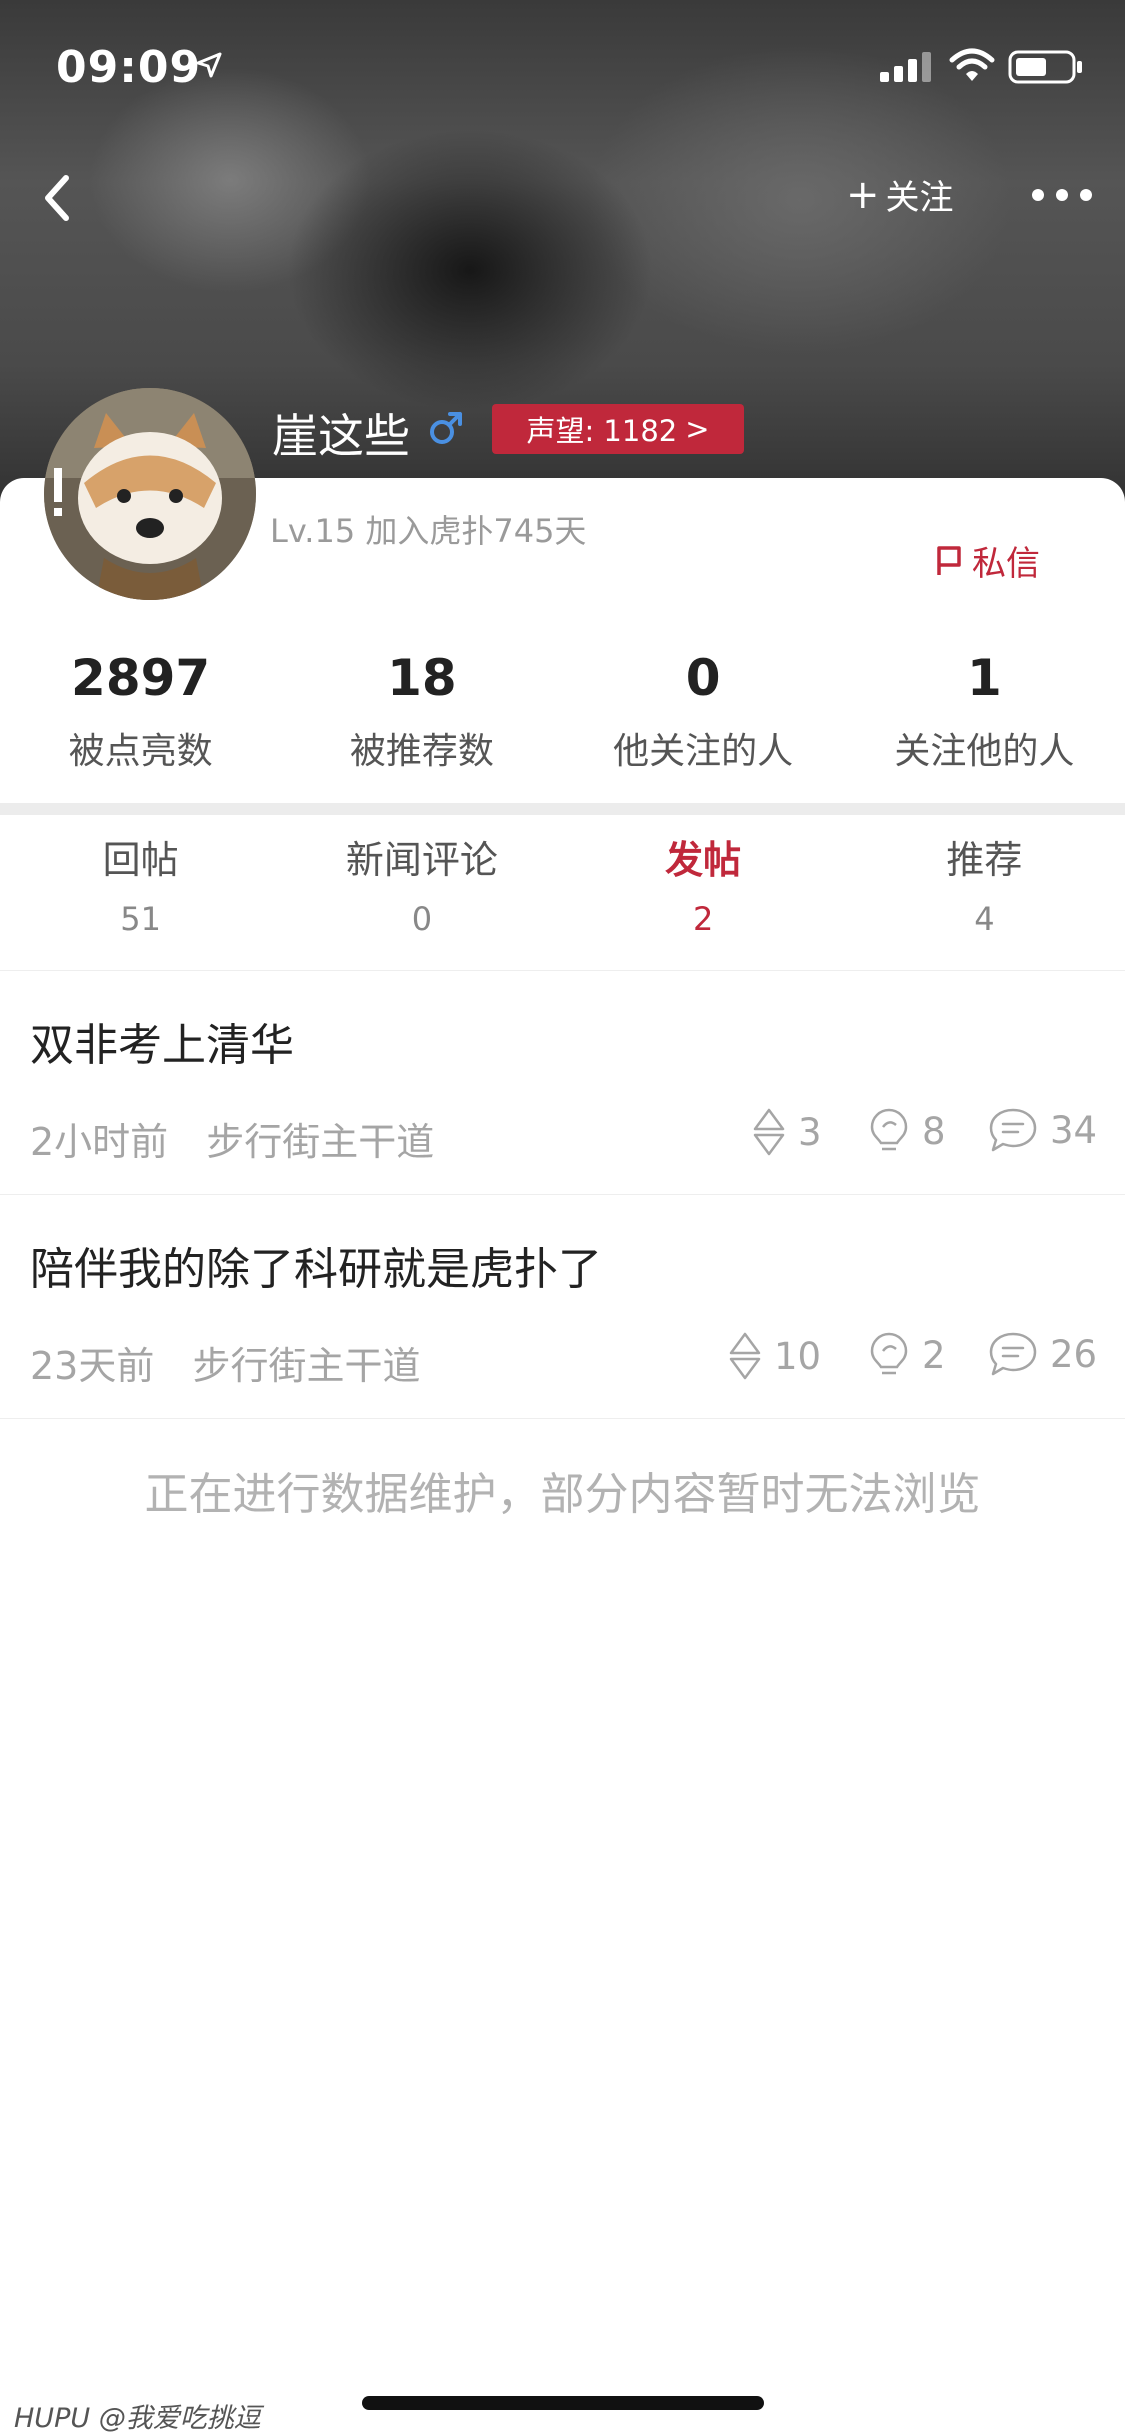 The width and height of the screenshot is (1125, 2436). I want to click on section-divider, so click(562, 809).